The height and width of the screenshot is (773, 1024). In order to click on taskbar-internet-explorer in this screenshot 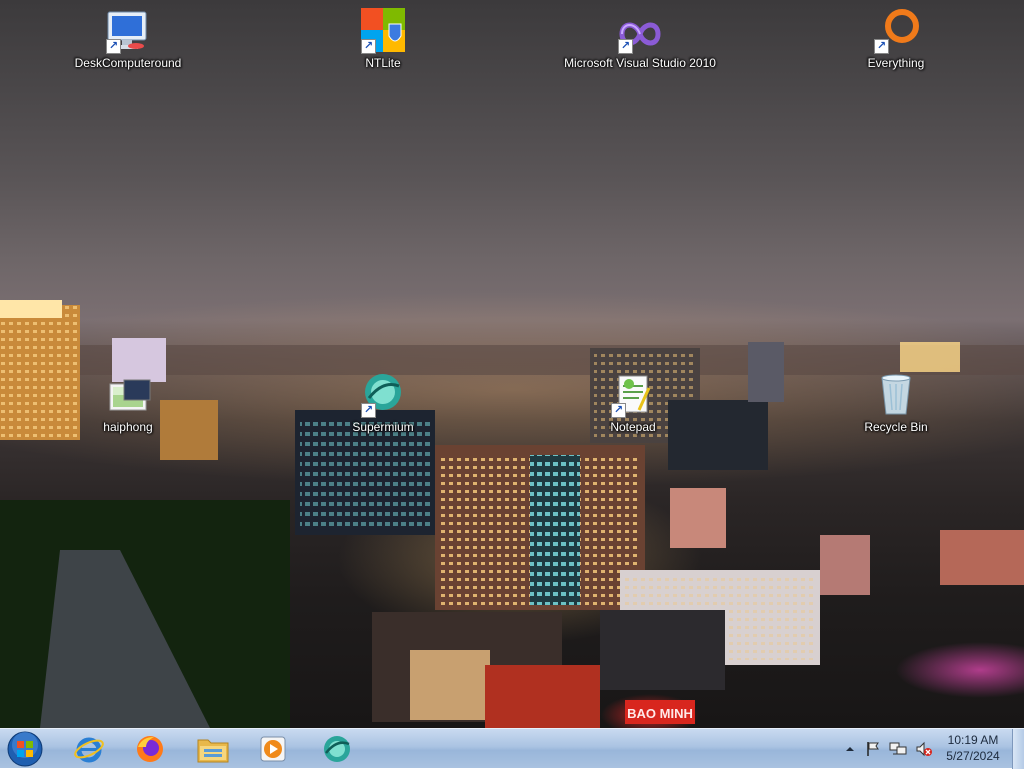, I will do `click(89, 749)`.